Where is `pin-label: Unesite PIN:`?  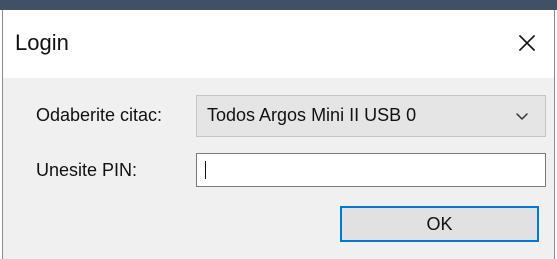
pin-label: Unesite PIN: is located at coordinates (87, 170).